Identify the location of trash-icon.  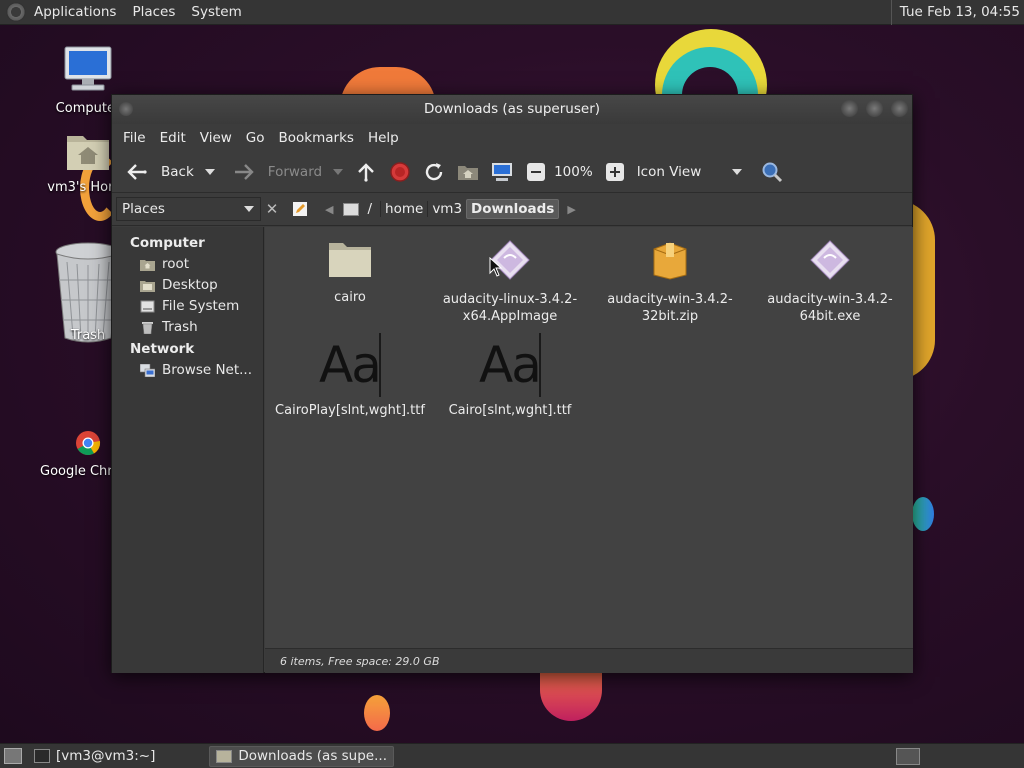
(147, 327).